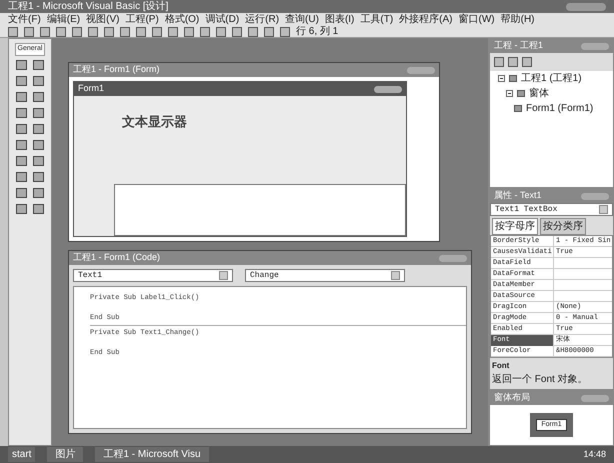 The height and width of the screenshot is (463, 614). I want to click on tree-item: 工程1 (工程1), so click(551, 78).